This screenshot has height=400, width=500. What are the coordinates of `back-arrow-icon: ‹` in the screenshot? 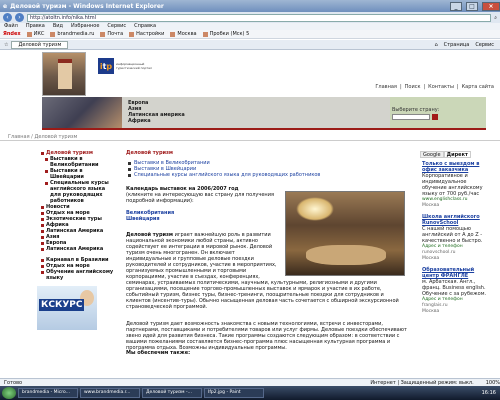 It's located at (7, 17).